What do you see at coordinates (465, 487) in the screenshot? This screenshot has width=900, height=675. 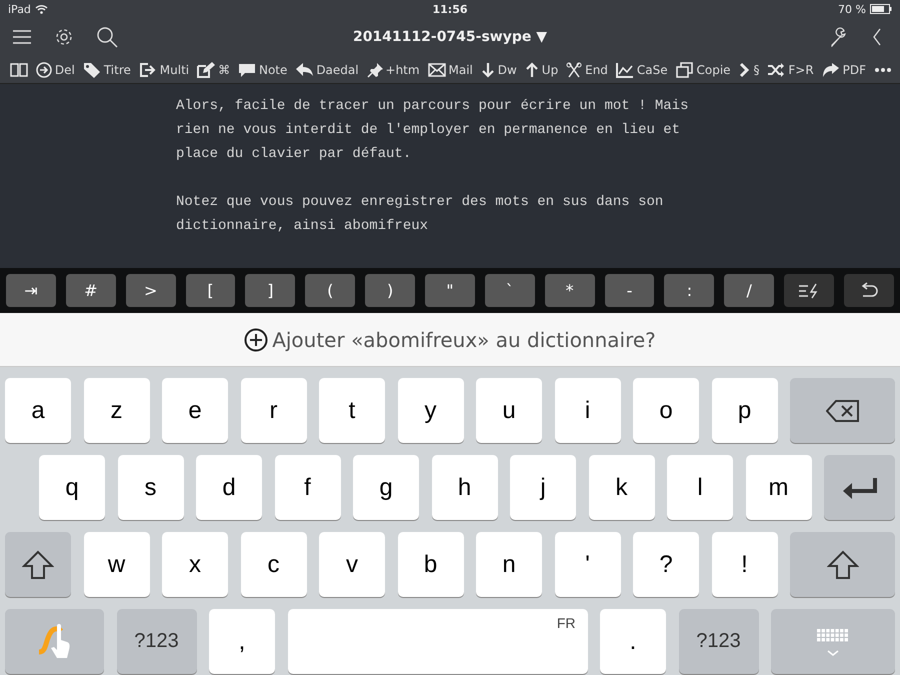 I see `letter-key: h` at bounding box center [465, 487].